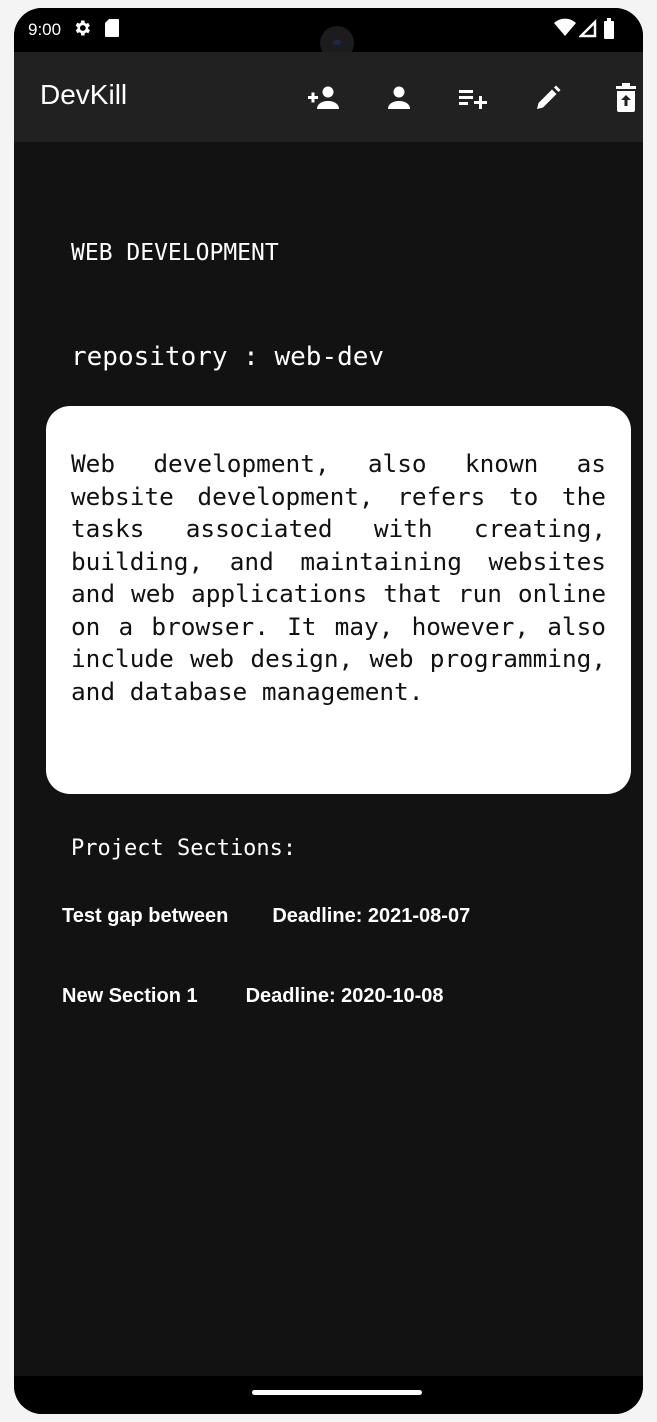 Image resolution: width=657 pixels, height=1422 pixels. What do you see at coordinates (324, 98) in the screenshot?
I see `add-person-icon` at bounding box center [324, 98].